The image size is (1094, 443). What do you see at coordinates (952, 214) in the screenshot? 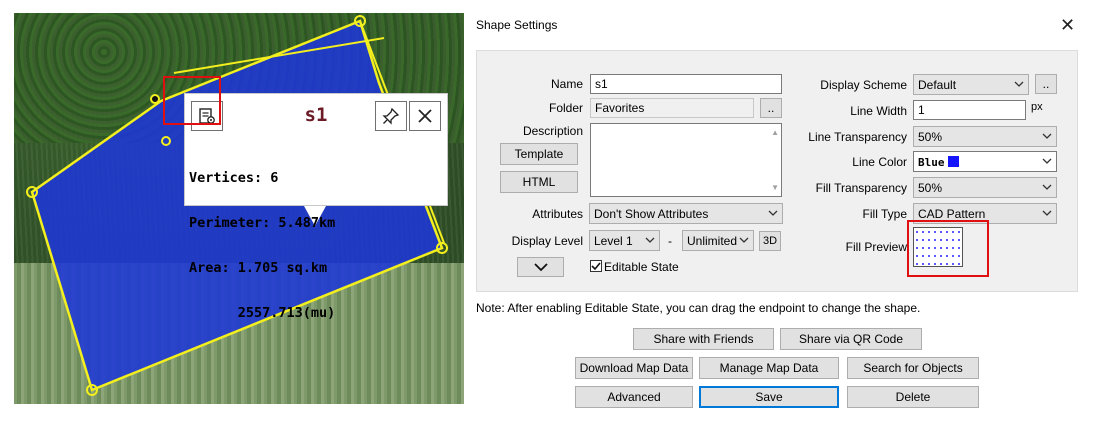
I see `fill-type-value: CAD Pattern` at bounding box center [952, 214].